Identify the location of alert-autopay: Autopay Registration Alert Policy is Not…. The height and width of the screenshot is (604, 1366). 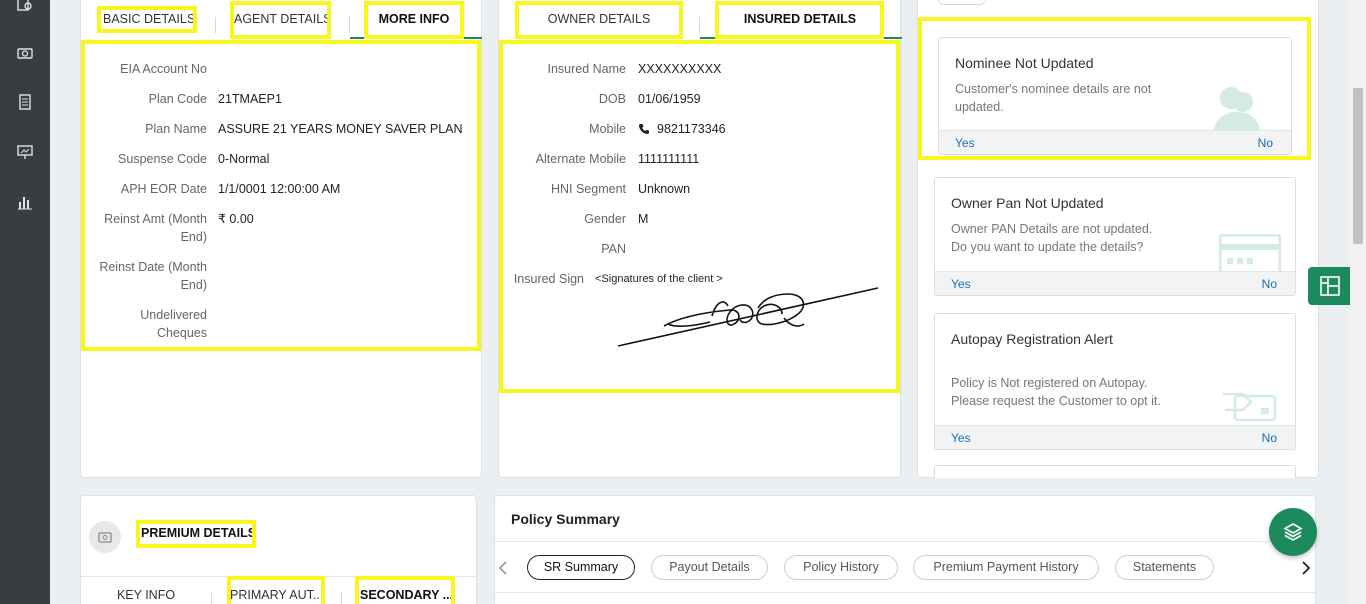
(1115, 381).